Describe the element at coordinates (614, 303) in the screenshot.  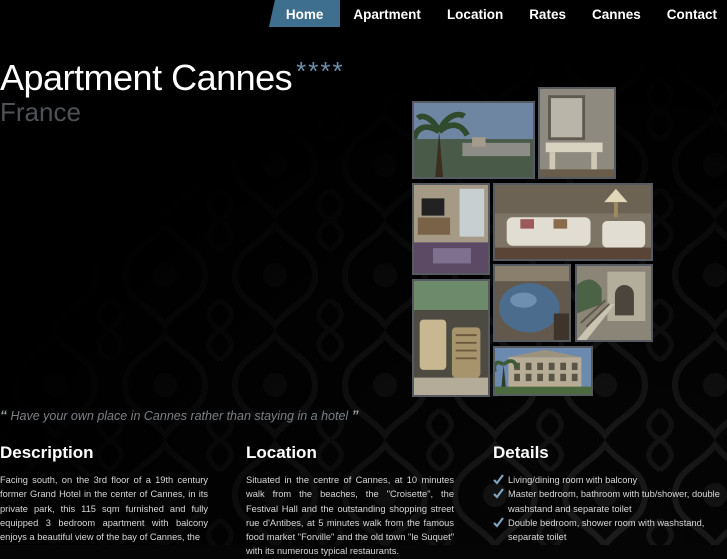
I see `photo-palace-staircase` at that location.